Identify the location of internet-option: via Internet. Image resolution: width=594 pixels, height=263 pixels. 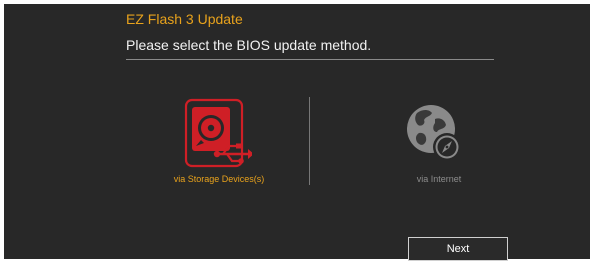
(439, 144).